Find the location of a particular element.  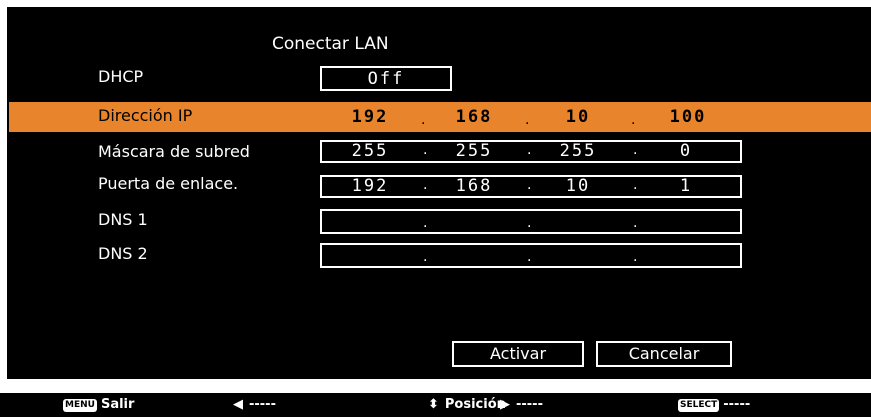

ip-octet-2: 168 is located at coordinates (474, 117).